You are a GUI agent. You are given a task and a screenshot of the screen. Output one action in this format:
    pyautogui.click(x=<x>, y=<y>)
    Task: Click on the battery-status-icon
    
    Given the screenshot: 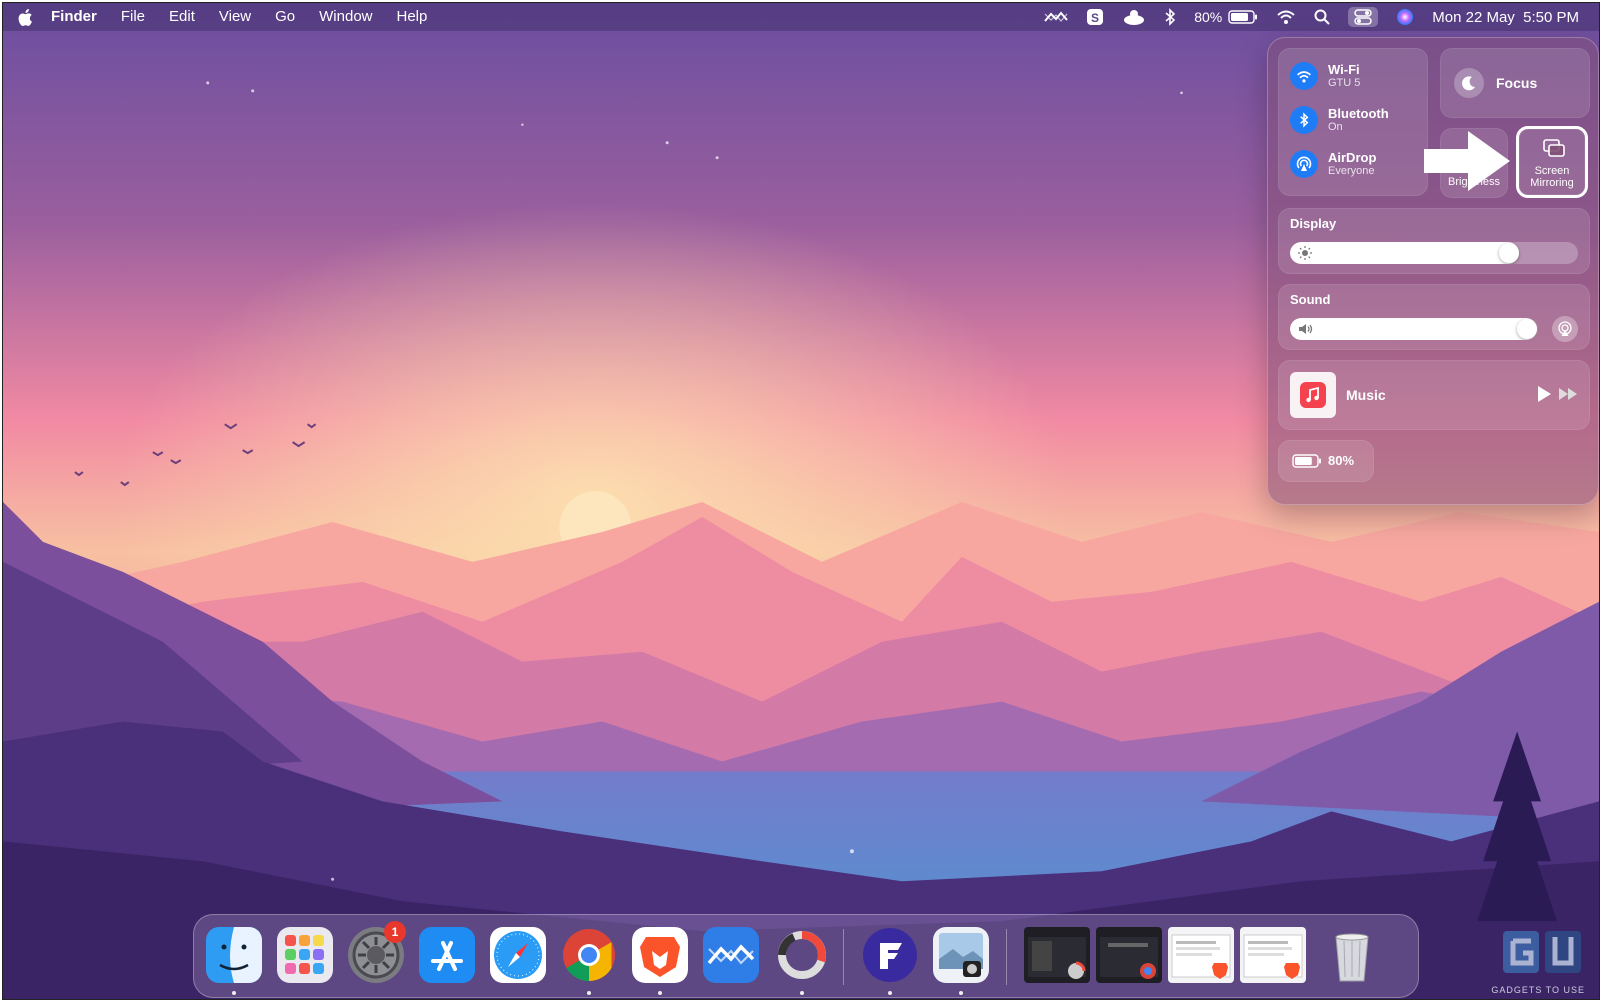 What is the action you would take?
    pyautogui.click(x=1307, y=463)
    